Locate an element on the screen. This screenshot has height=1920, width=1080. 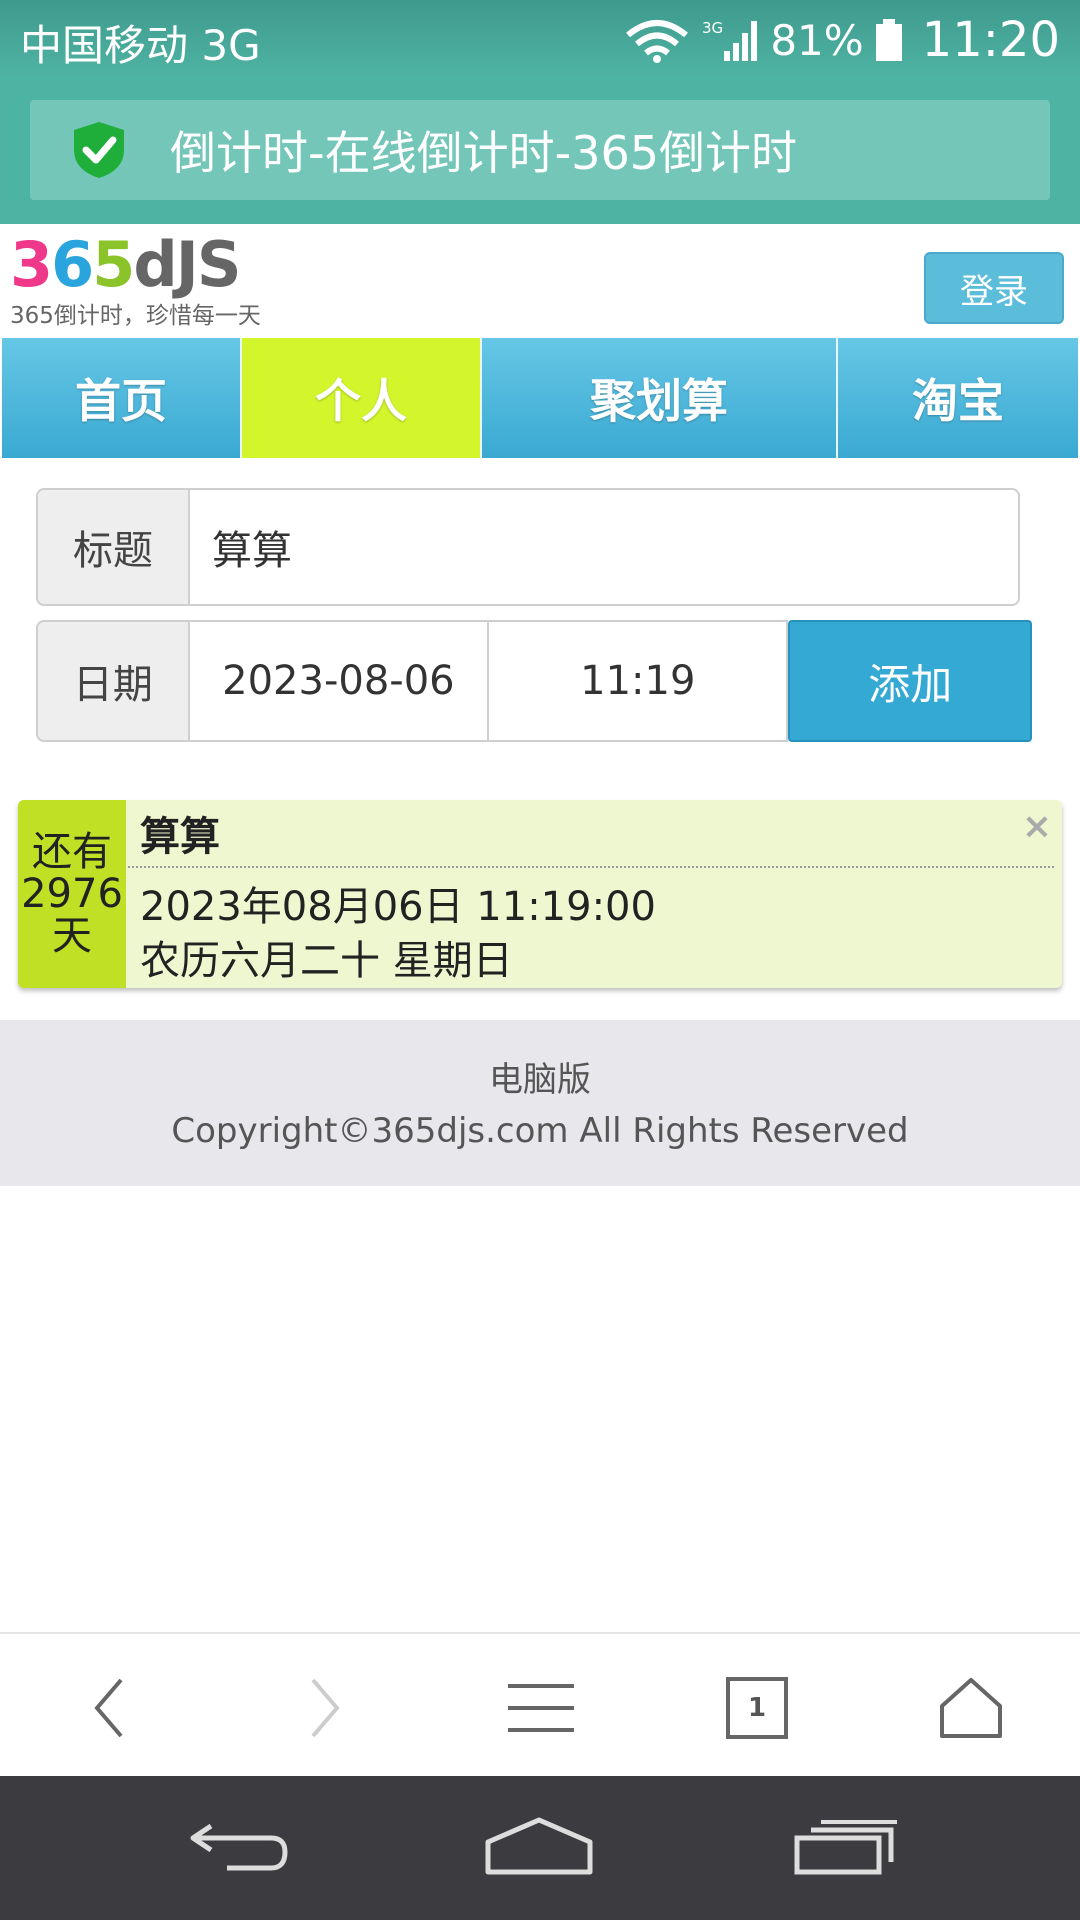
home-icon is located at coordinates (971, 1708).